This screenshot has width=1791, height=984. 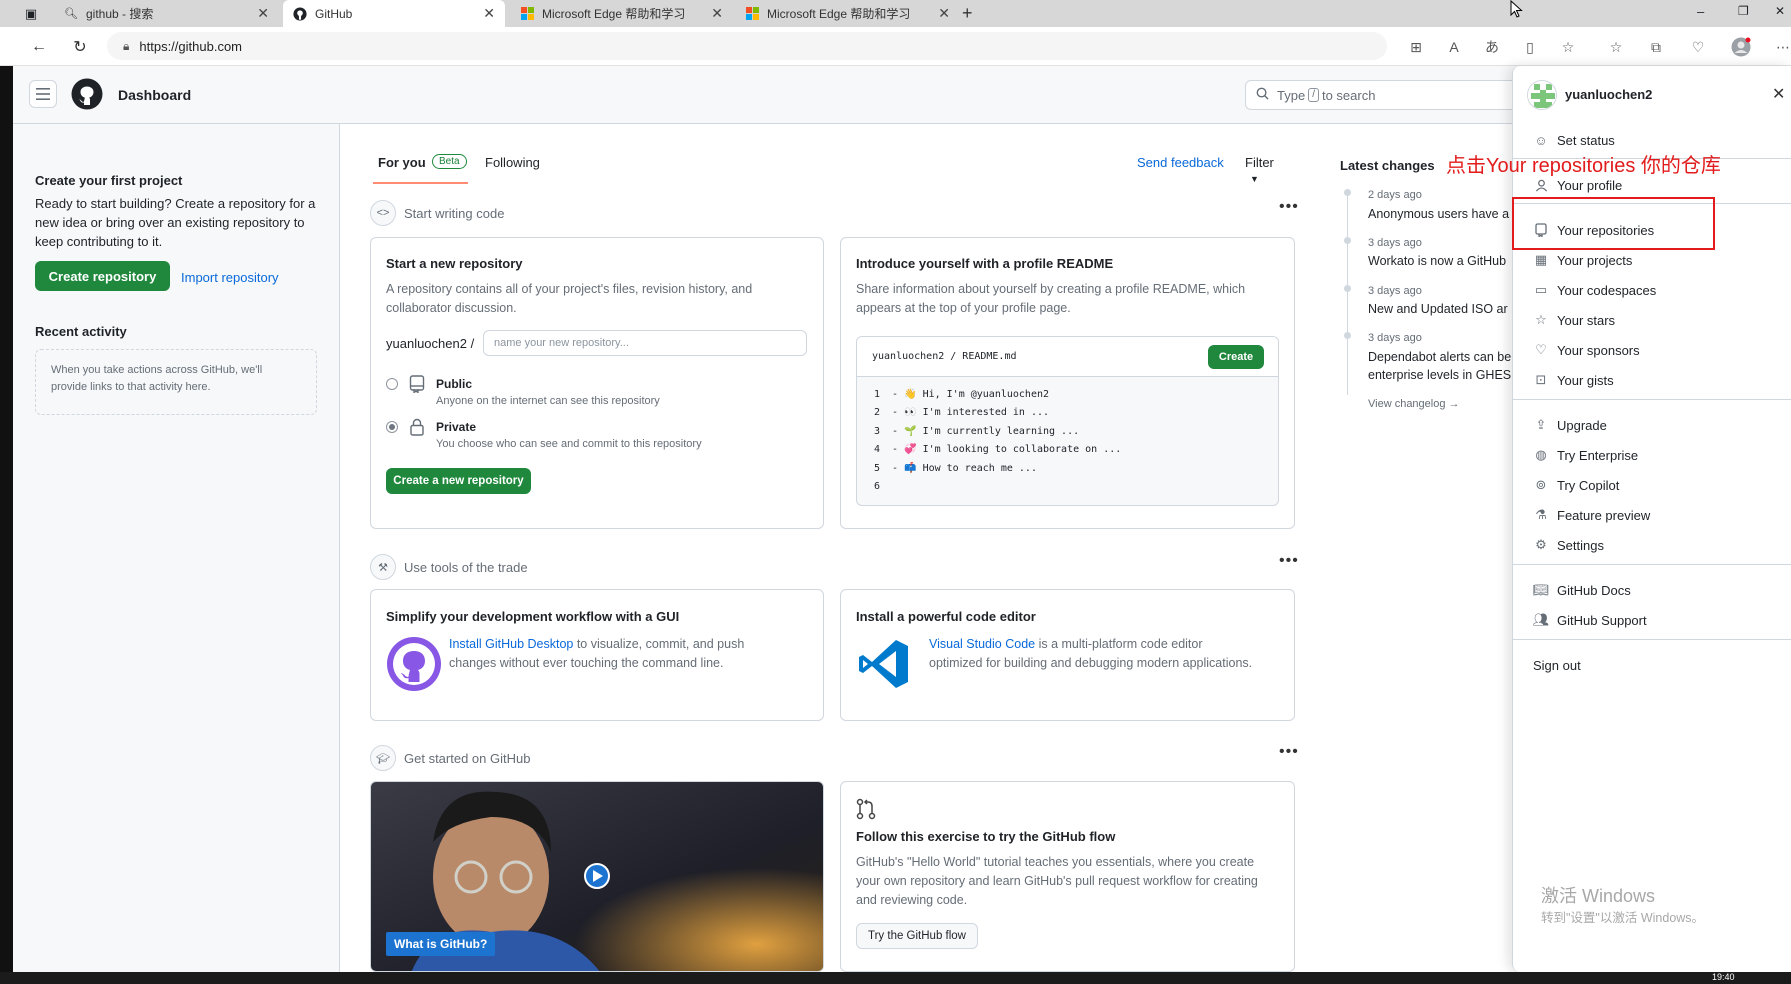 What do you see at coordinates (946, 616) in the screenshot?
I see `card-title: Install a powerful code editor` at bounding box center [946, 616].